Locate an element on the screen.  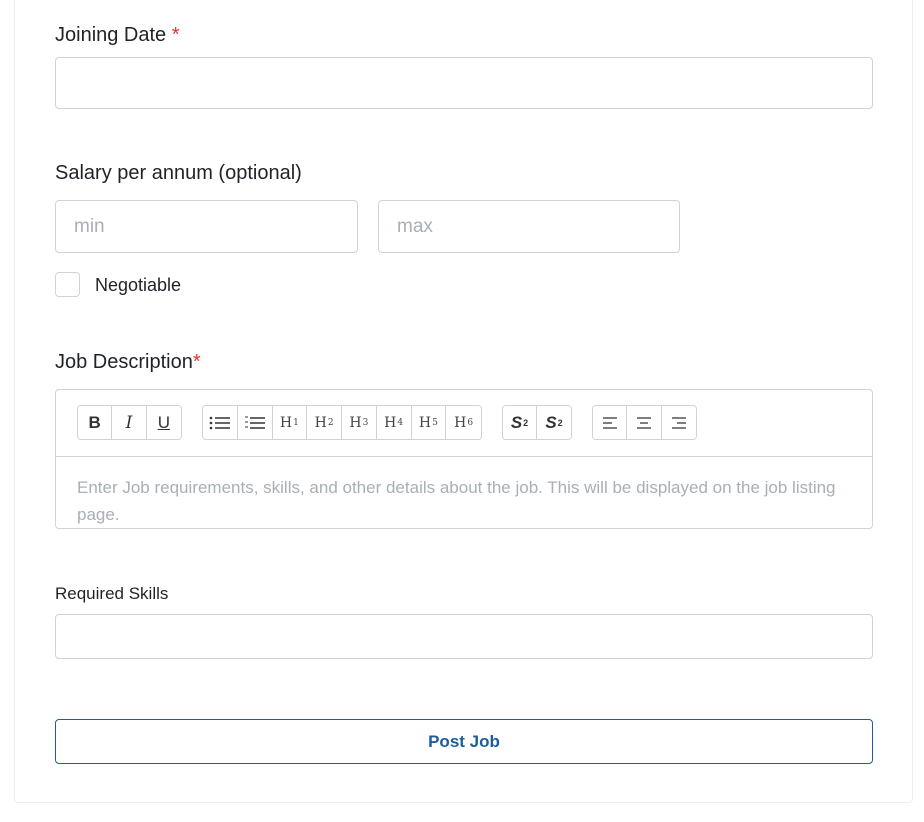
required-skills-input is located at coordinates (464, 636).